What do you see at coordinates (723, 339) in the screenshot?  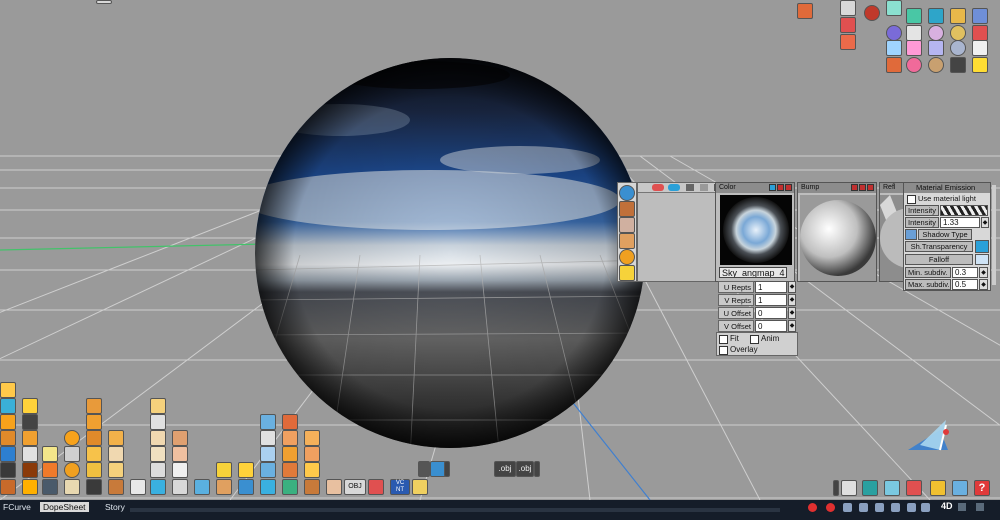 I see `fit-checkbox` at bounding box center [723, 339].